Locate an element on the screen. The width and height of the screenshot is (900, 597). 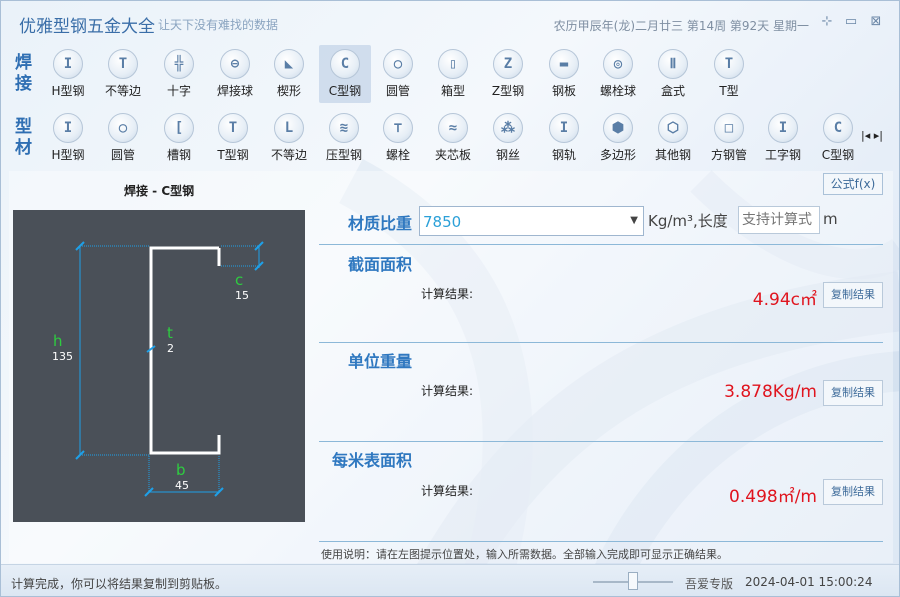
tool-label: 焊接球 is located at coordinates (234, 91).